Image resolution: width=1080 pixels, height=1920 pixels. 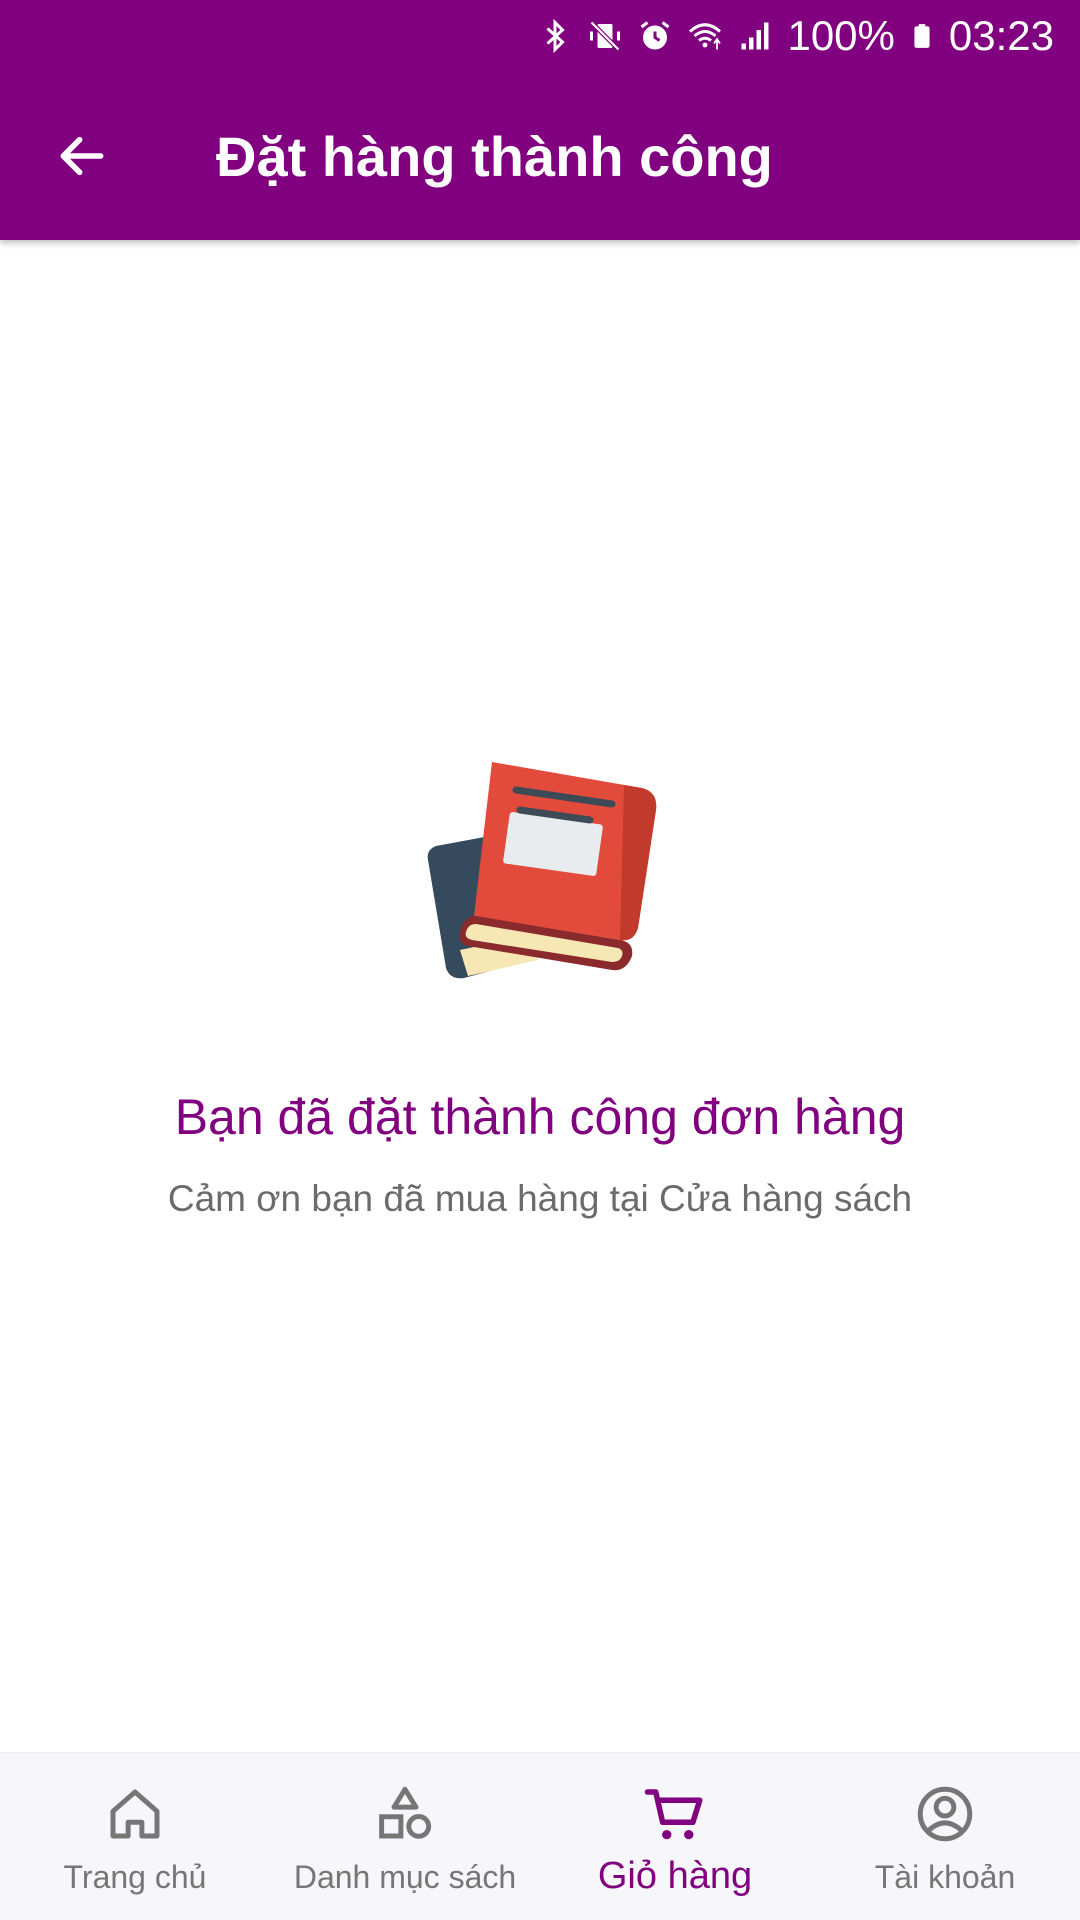 What do you see at coordinates (494, 156) in the screenshot?
I see `page-title: Đặt hàng thành công` at bounding box center [494, 156].